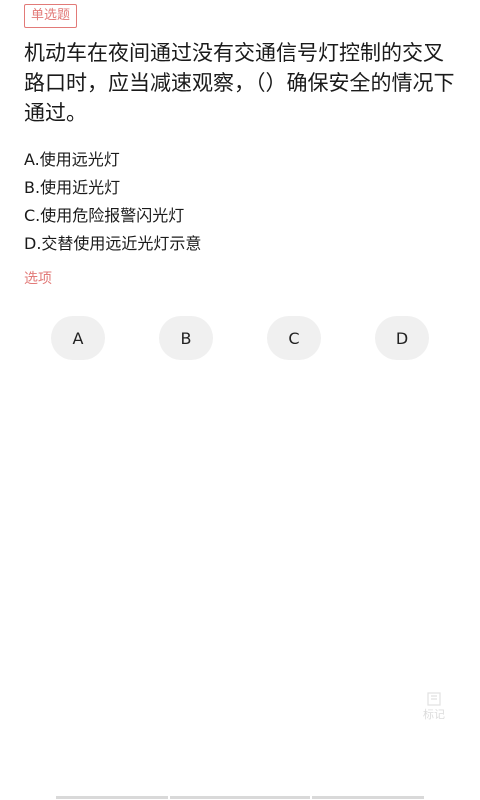 The image size is (480, 800). I want to click on options-section-label: 选项, so click(38, 279).